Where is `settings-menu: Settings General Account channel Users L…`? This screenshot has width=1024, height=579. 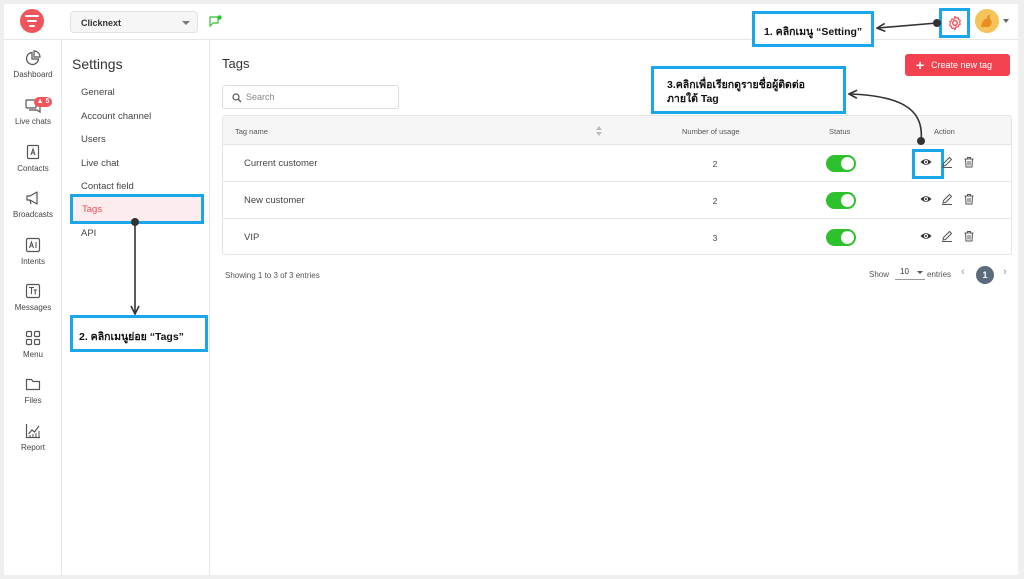
settings-menu: Settings General Account channel Users L… is located at coordinates (136, 307).